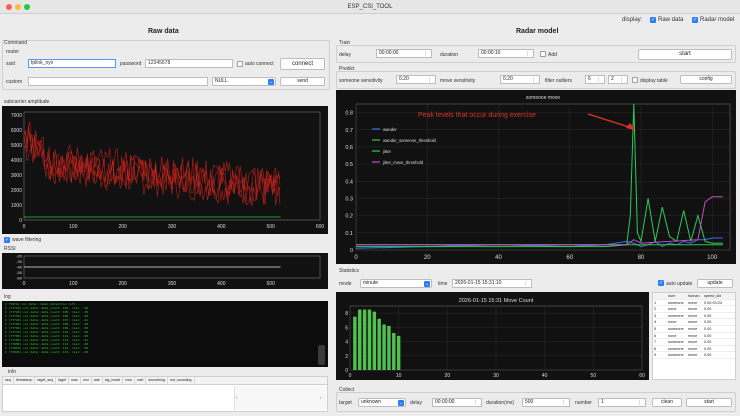  I want to click on info-column-header: not_sounding, so click(181, 380).